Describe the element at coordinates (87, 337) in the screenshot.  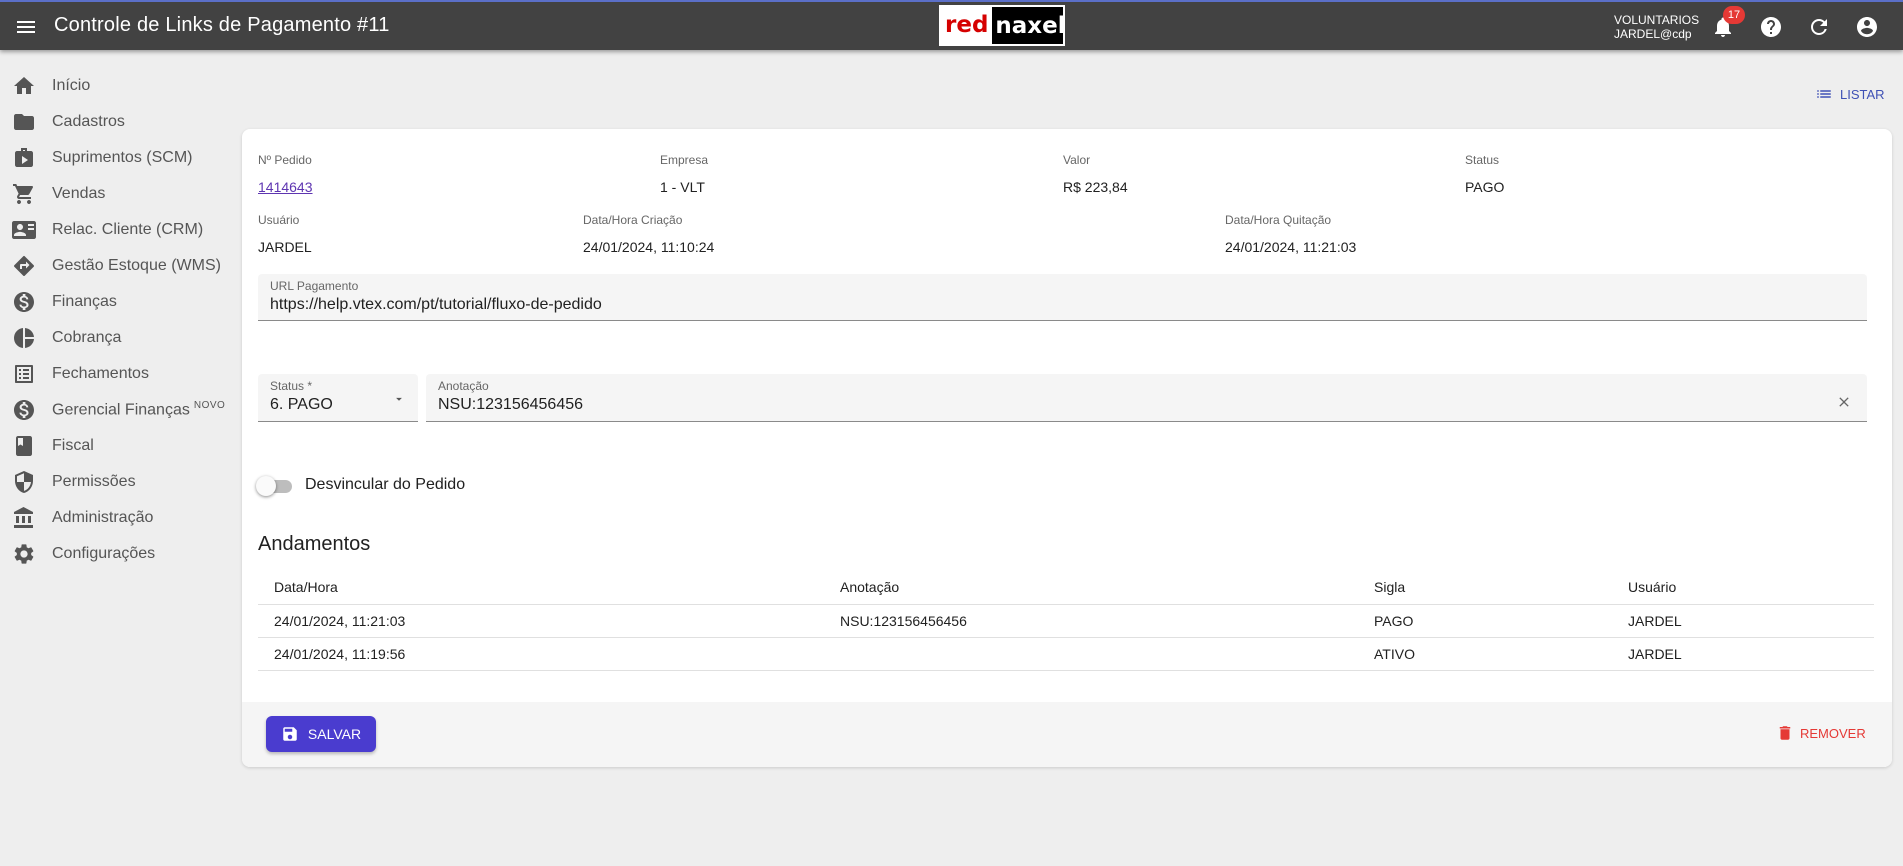
I see `sidebar-item-label: Cobrança` at that location.